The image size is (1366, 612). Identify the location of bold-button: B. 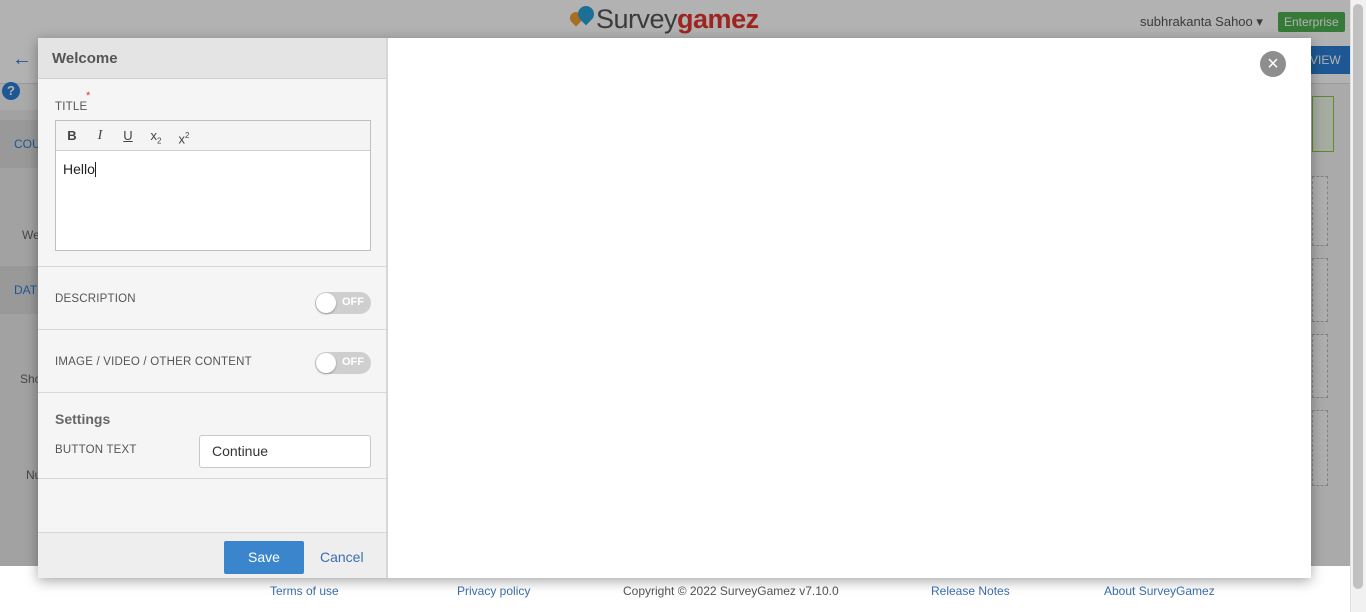
(72, 136).